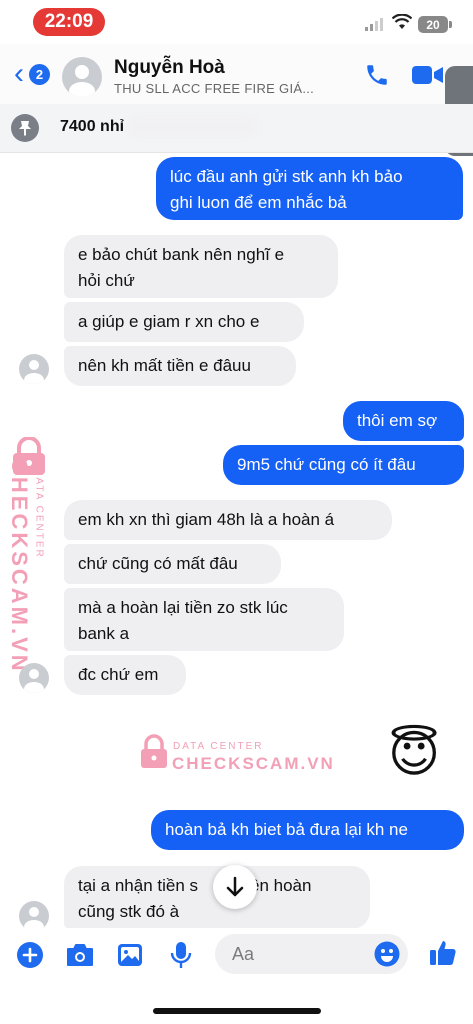 This screenshot has height=1024, width=473. I want to click on phone-icon, so click(377, 77).